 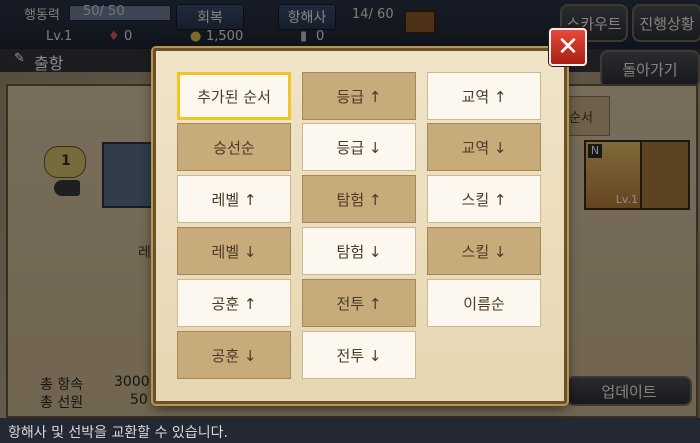 I want to click on sort-option-label: 스킬 ↓, so click(x=484, y=251).